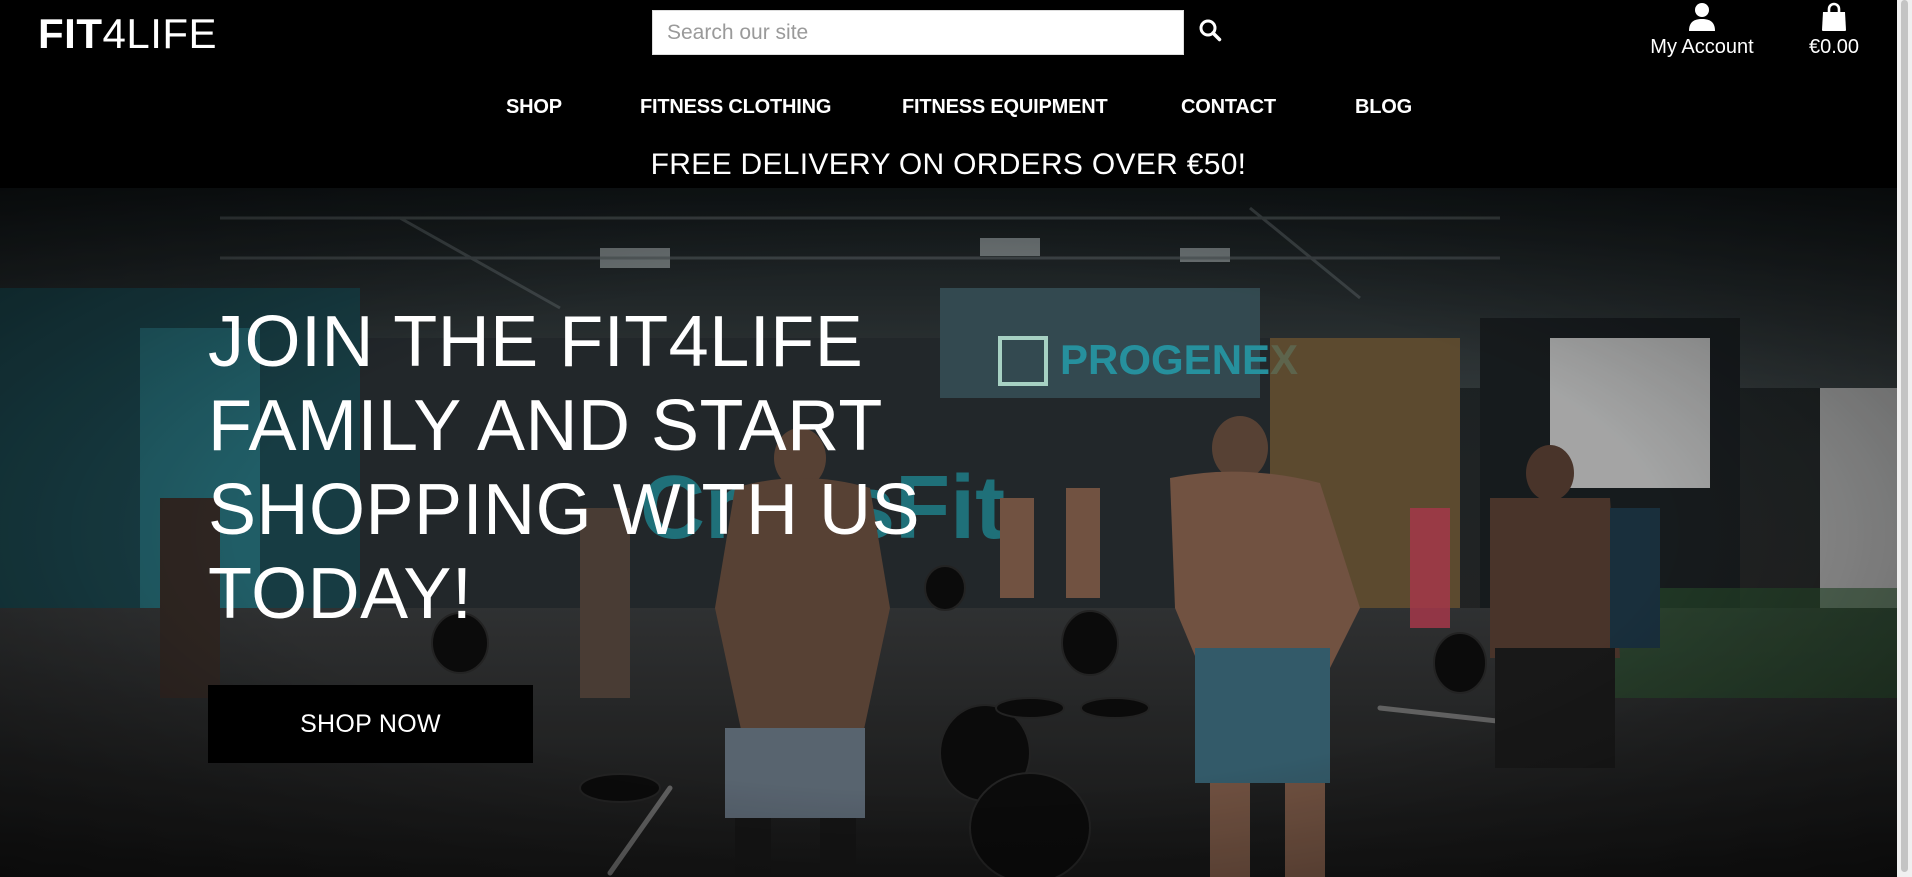  I want to click on logo-bold-text: FIT, so click(70, 33).